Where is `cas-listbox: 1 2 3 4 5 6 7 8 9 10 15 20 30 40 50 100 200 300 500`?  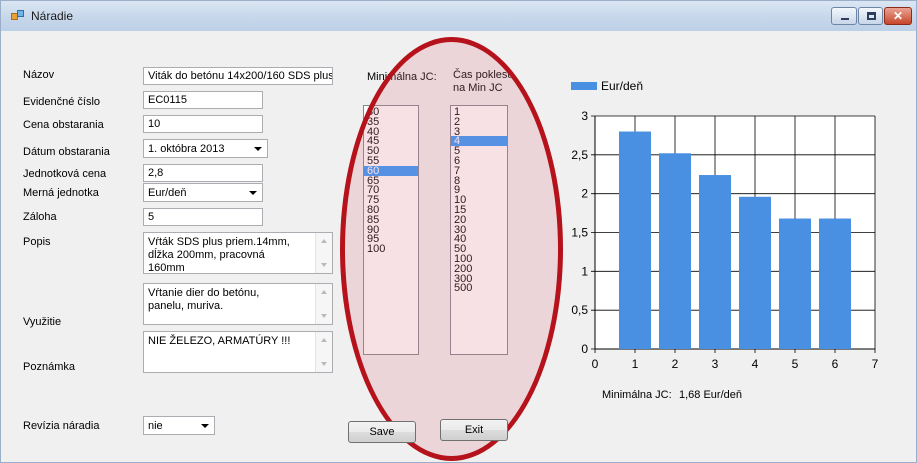
cas-listbox: 1 2 3 4 5 6 7 8 9 10 15 20 30 40 50 100 200 300 500 is located at coordinates (479, 230).